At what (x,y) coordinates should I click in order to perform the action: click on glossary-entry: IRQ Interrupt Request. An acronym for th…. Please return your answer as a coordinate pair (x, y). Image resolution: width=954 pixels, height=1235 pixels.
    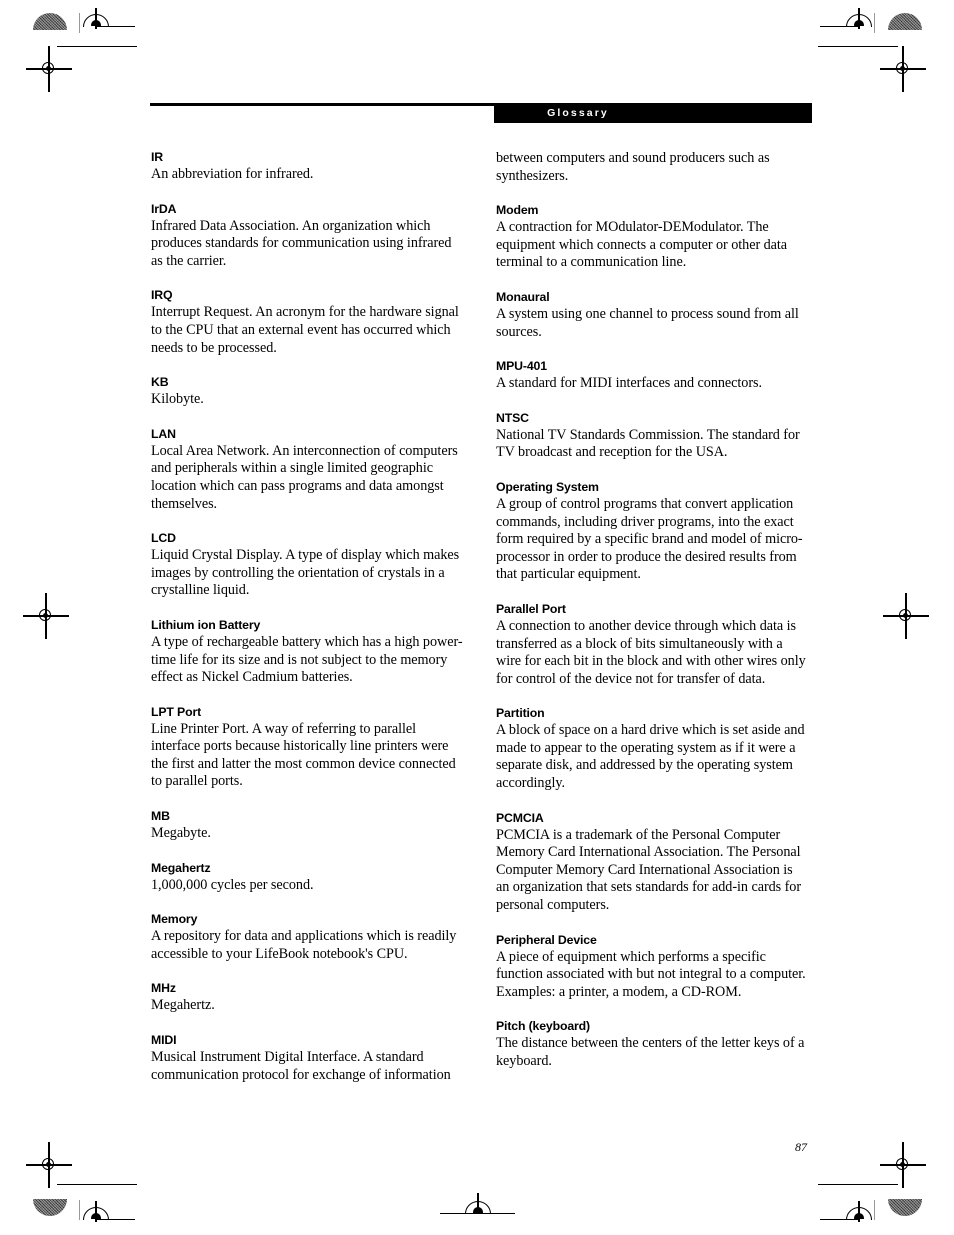
    Looking at the image, I should click on (307, 322).